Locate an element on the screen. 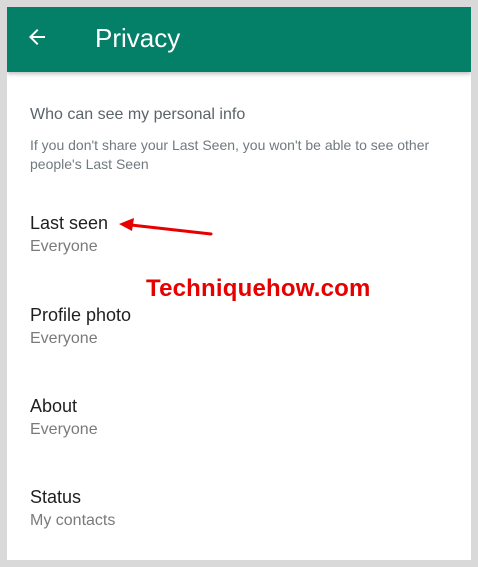 This screenshot has width=478, height=567. arrow-left-icon is located at coordinates (37, 39).